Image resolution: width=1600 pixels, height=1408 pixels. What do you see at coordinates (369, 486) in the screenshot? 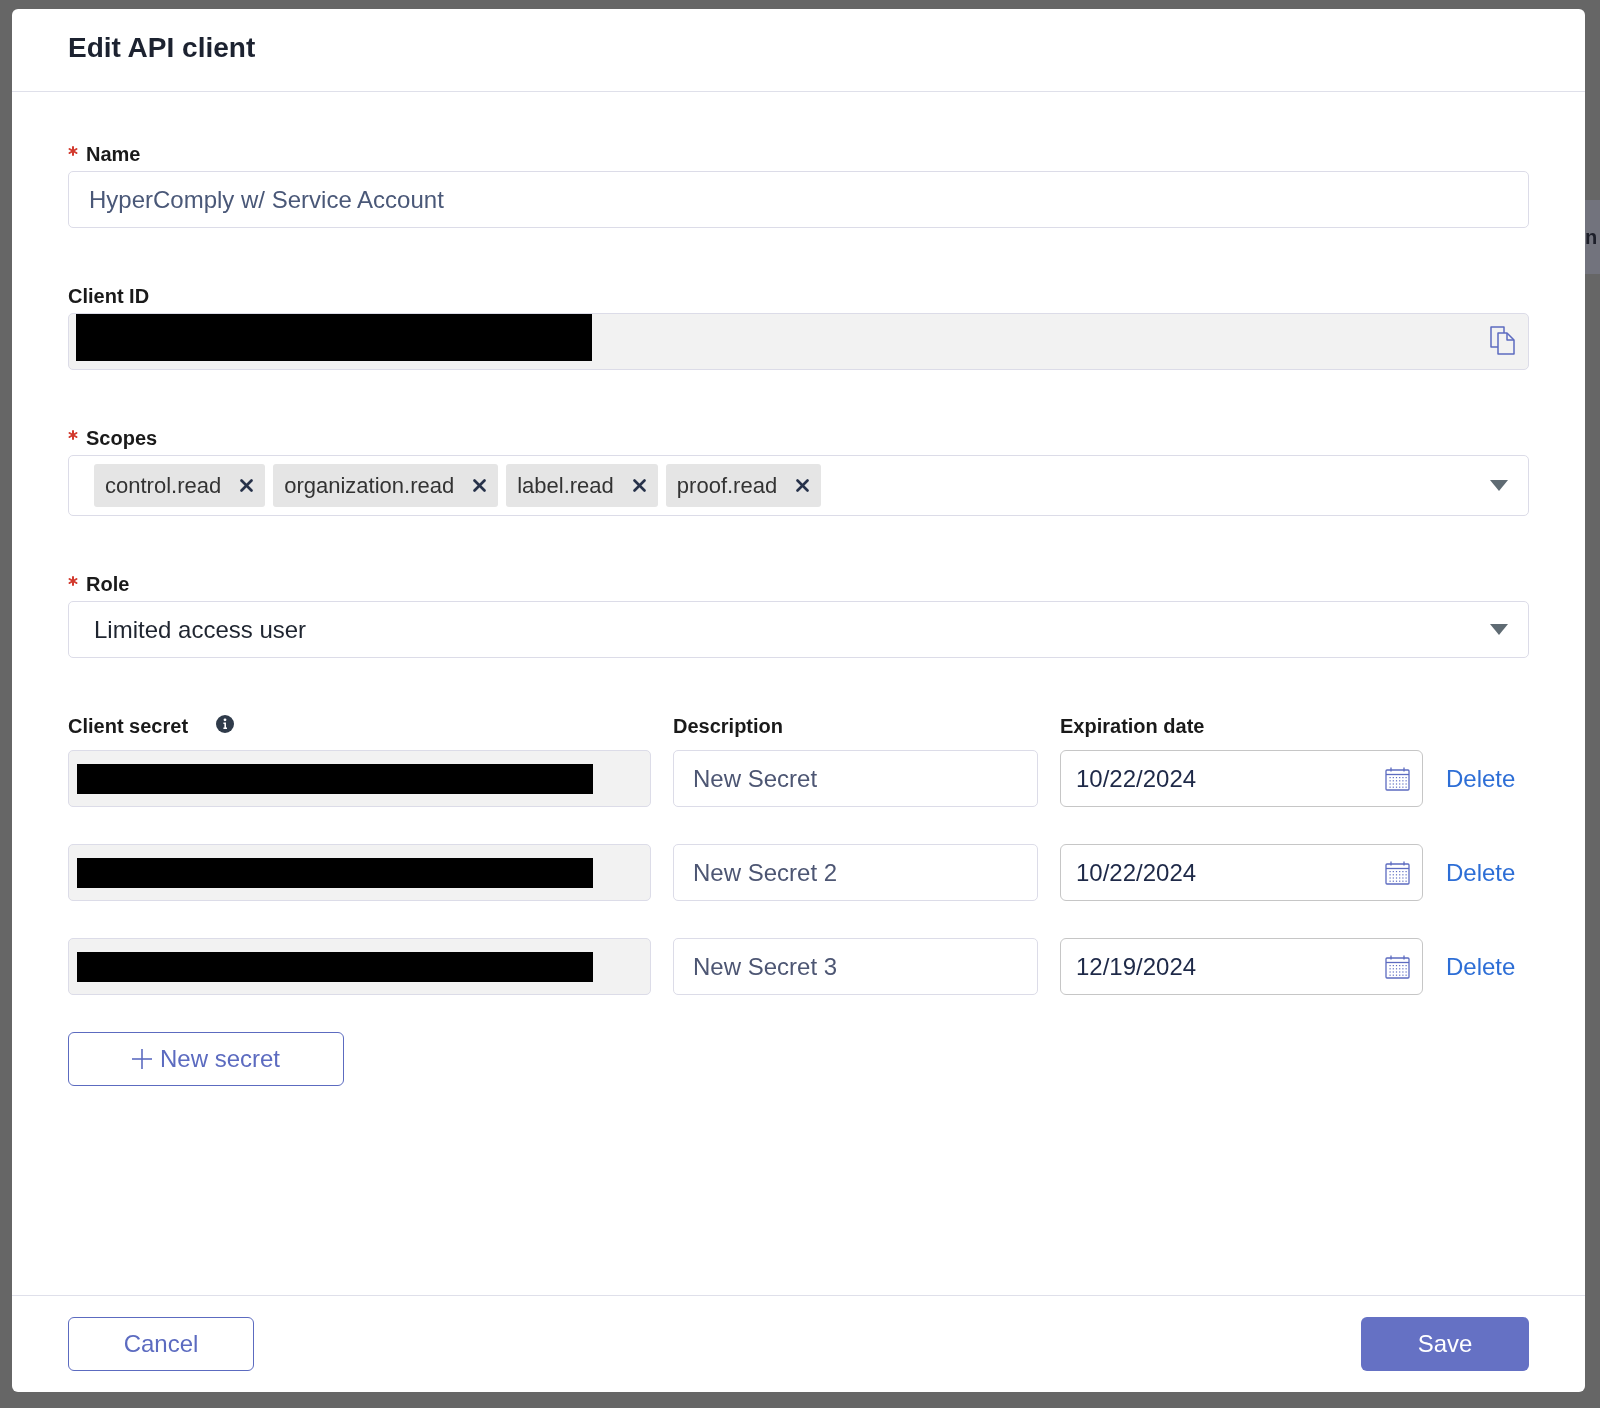
I see `scope-tag-label: organization.read` at bounding box center [369, 486].